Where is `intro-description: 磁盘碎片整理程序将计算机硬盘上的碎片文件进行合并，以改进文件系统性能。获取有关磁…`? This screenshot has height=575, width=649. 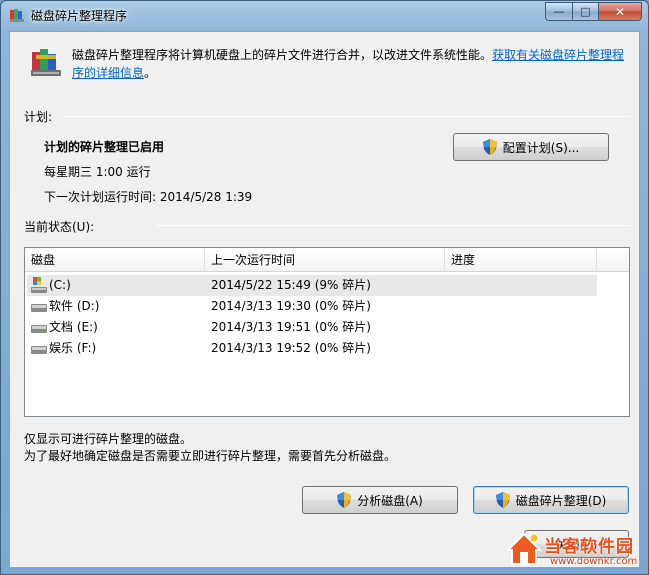 intro-description: 磁盘碎片整理程序将计算机硬盘上的碎片文件进行合并，以改进文件系统性能。获取有关磁… is located at coordinates (352, 64).